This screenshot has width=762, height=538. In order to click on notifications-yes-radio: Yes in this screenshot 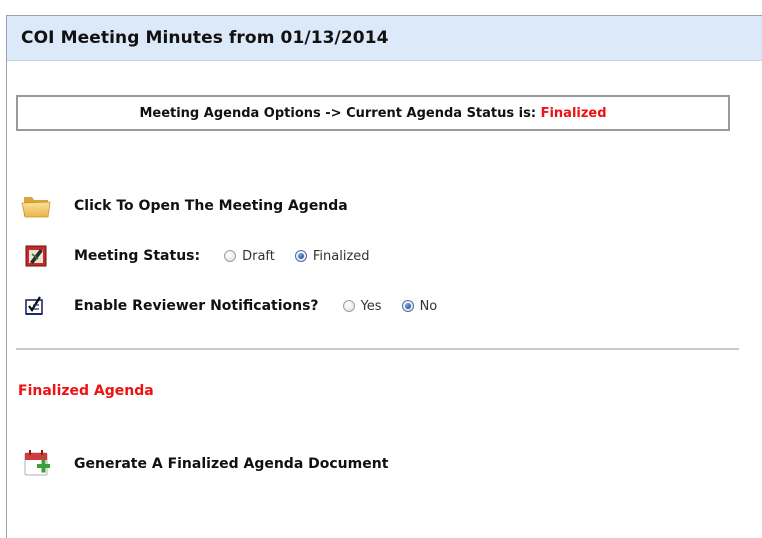, I will do `click(362, 306)`.